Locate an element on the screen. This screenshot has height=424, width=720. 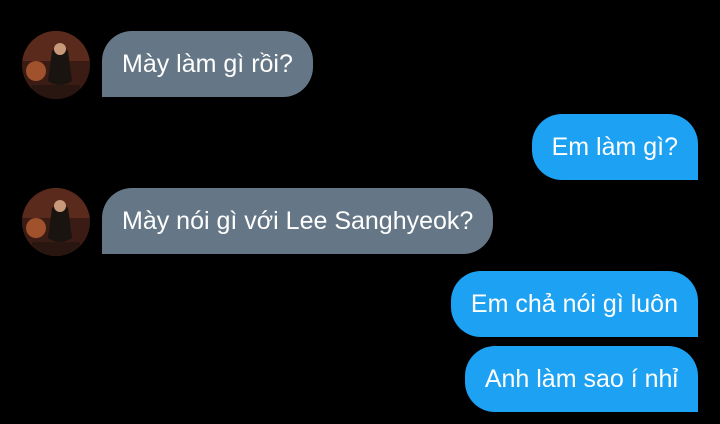
message-bubble-outgoing: Em làm gì? is located at coordinates (614, 147).